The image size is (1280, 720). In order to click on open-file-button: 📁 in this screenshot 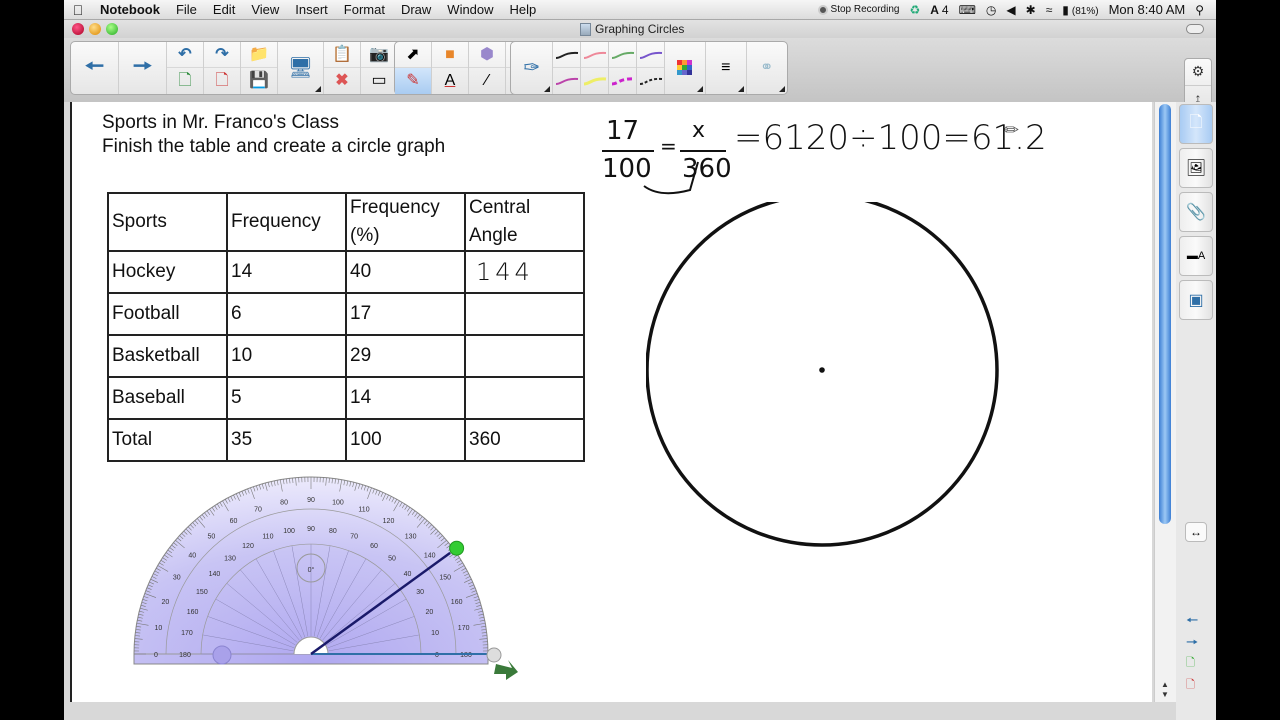, I will do `click(259, 55)`.